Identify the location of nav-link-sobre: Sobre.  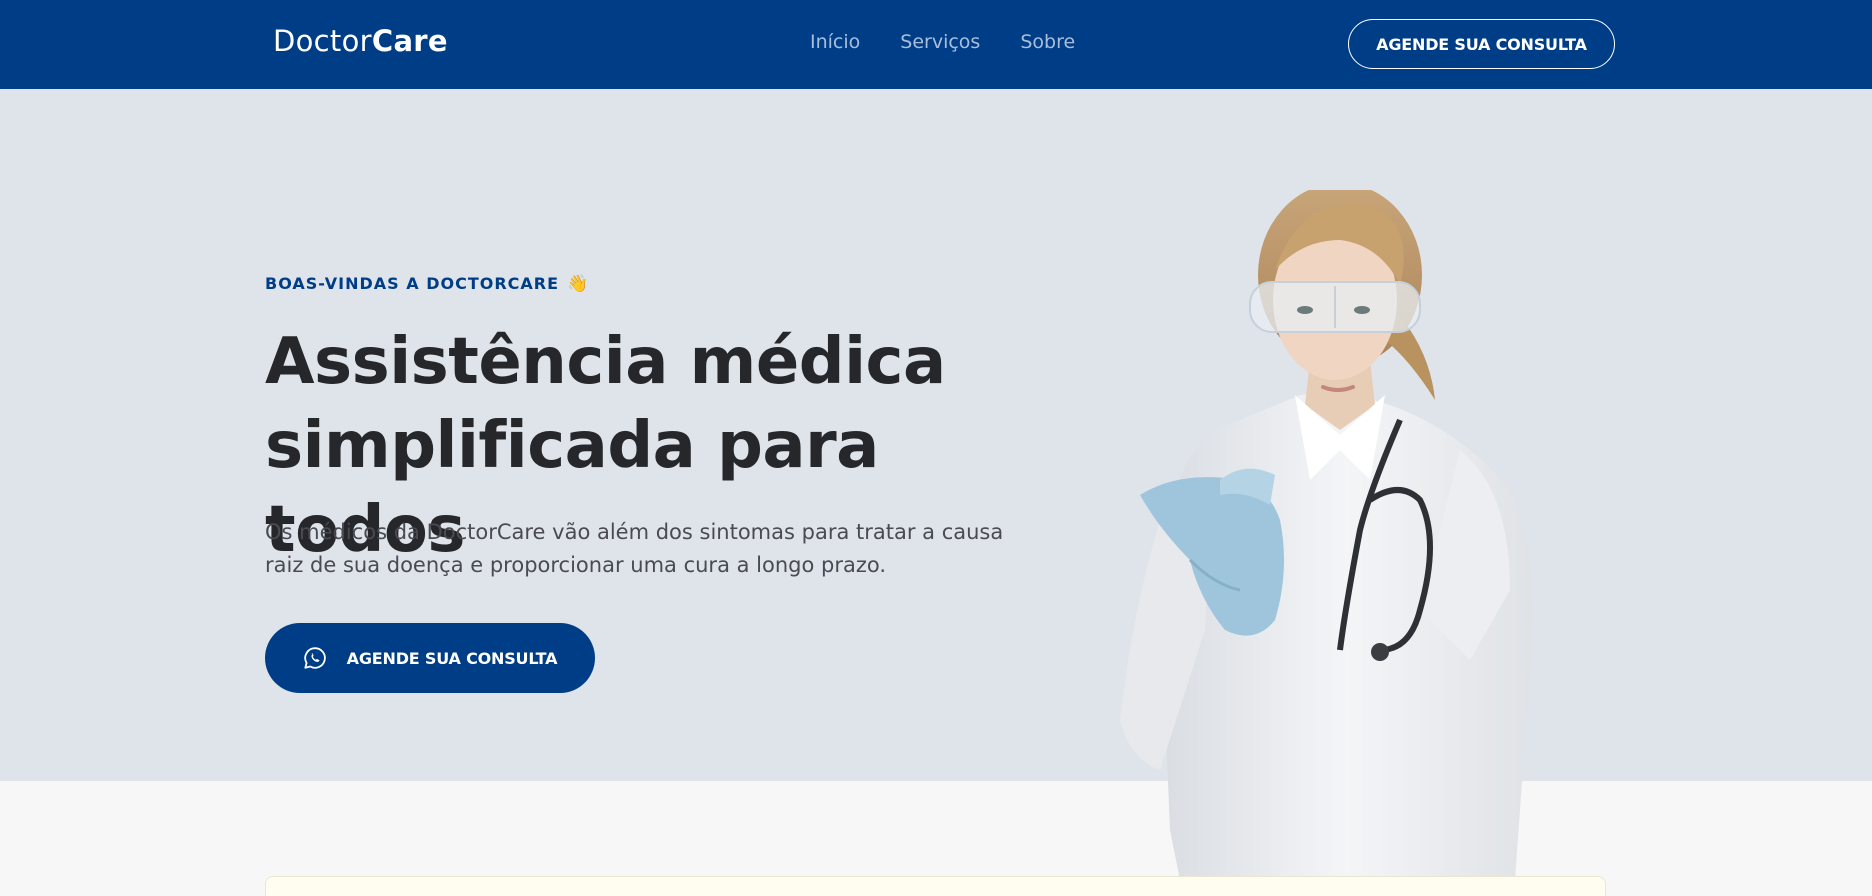
(1047, 42).